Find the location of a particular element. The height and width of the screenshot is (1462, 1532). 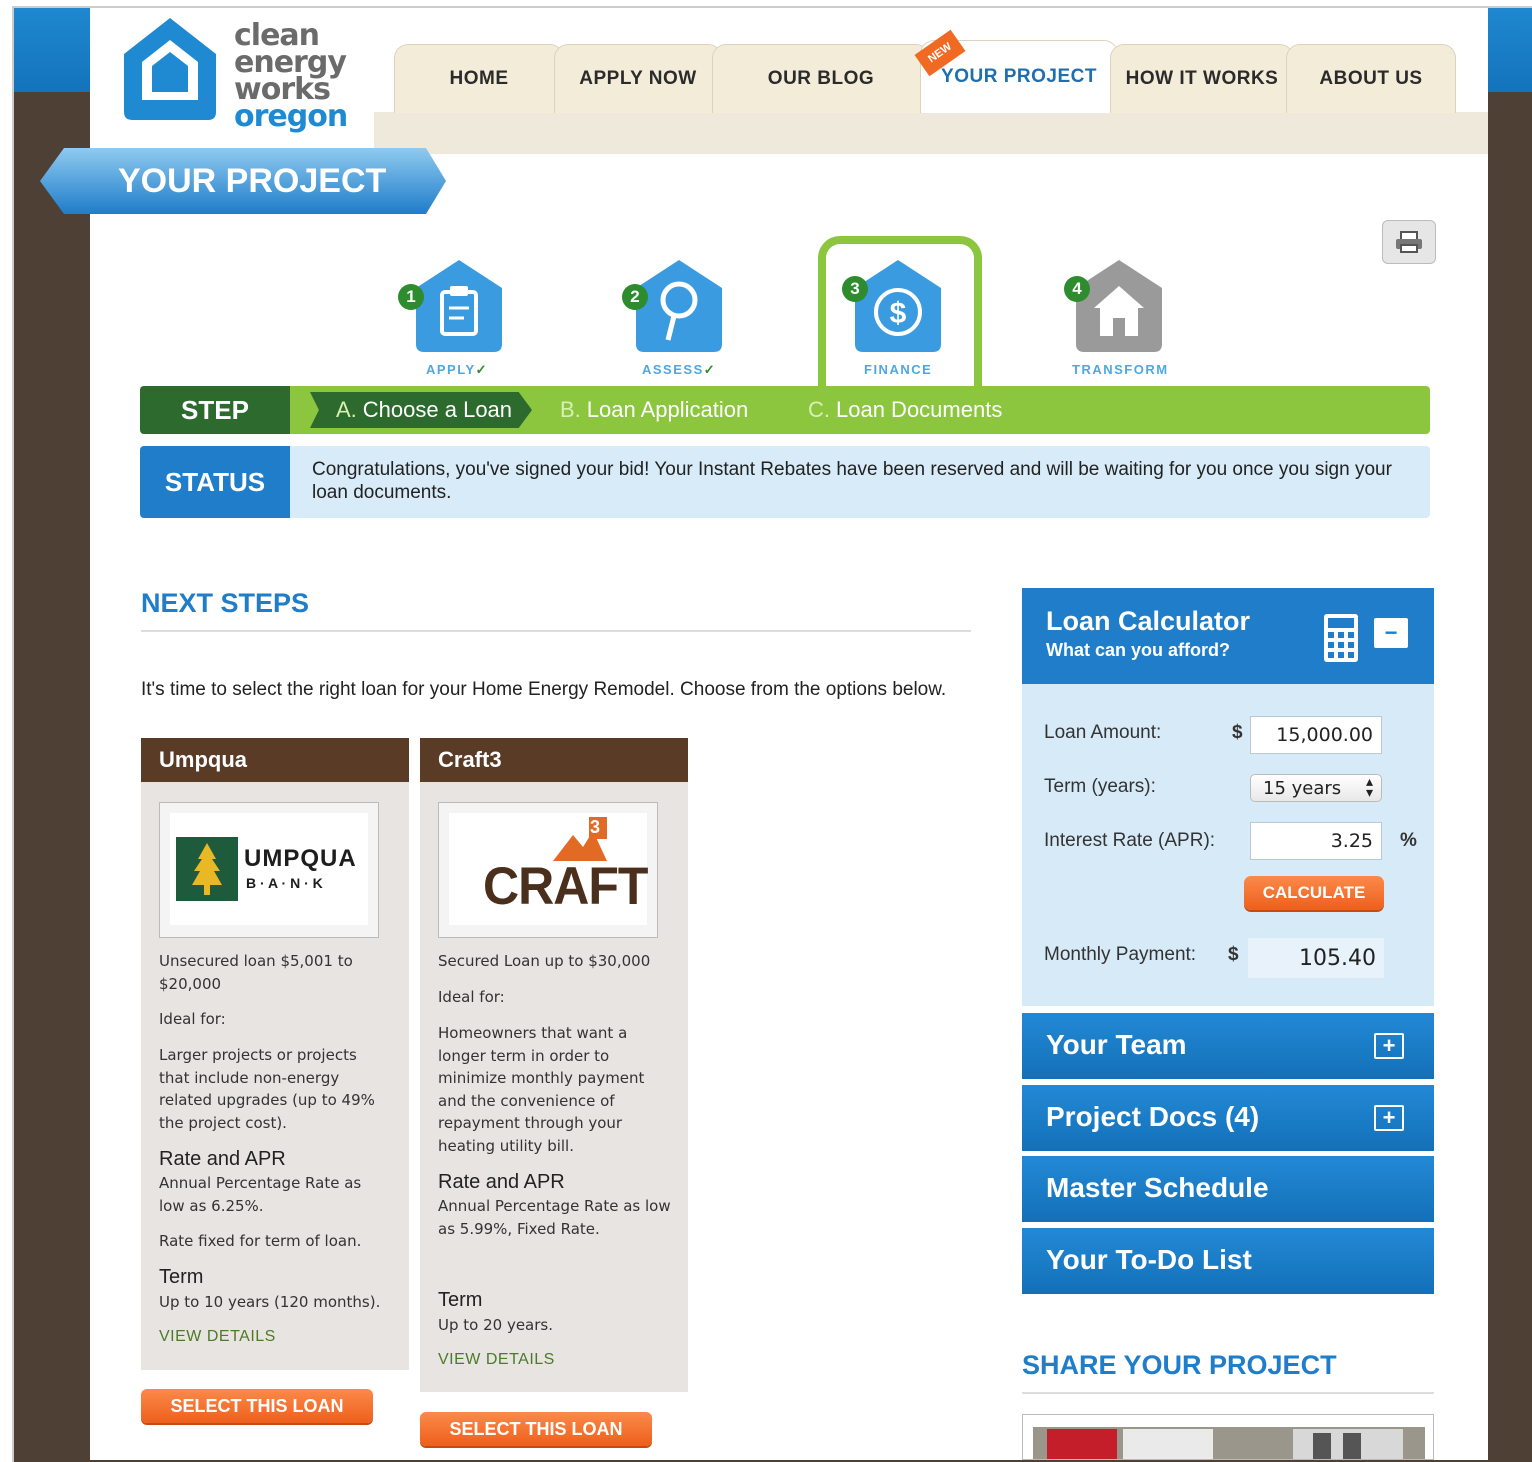

nav-tab-apply-now: APPLY NOW is located at coordinates (638, 78).